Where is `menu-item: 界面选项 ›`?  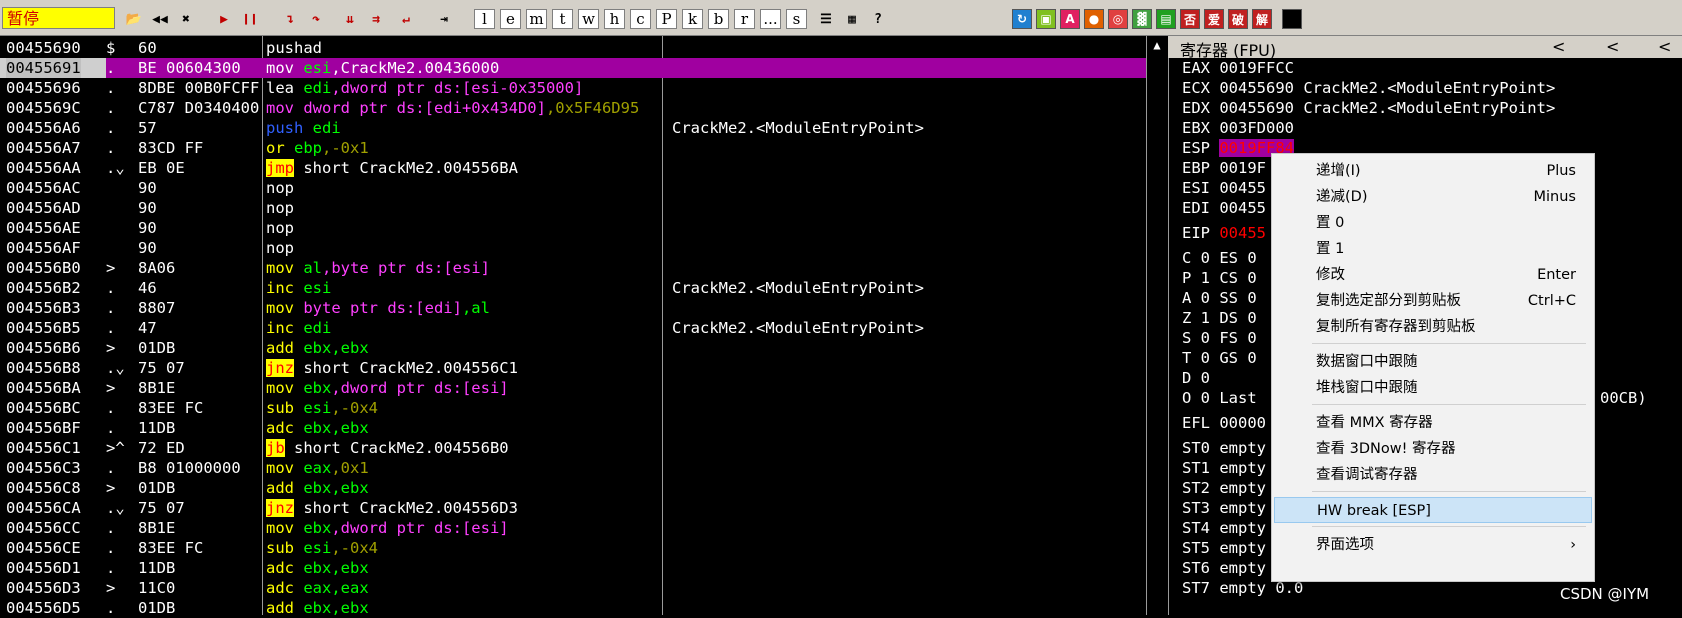
menu-item: 界面选项 › is located at coordinates (1433, 545).